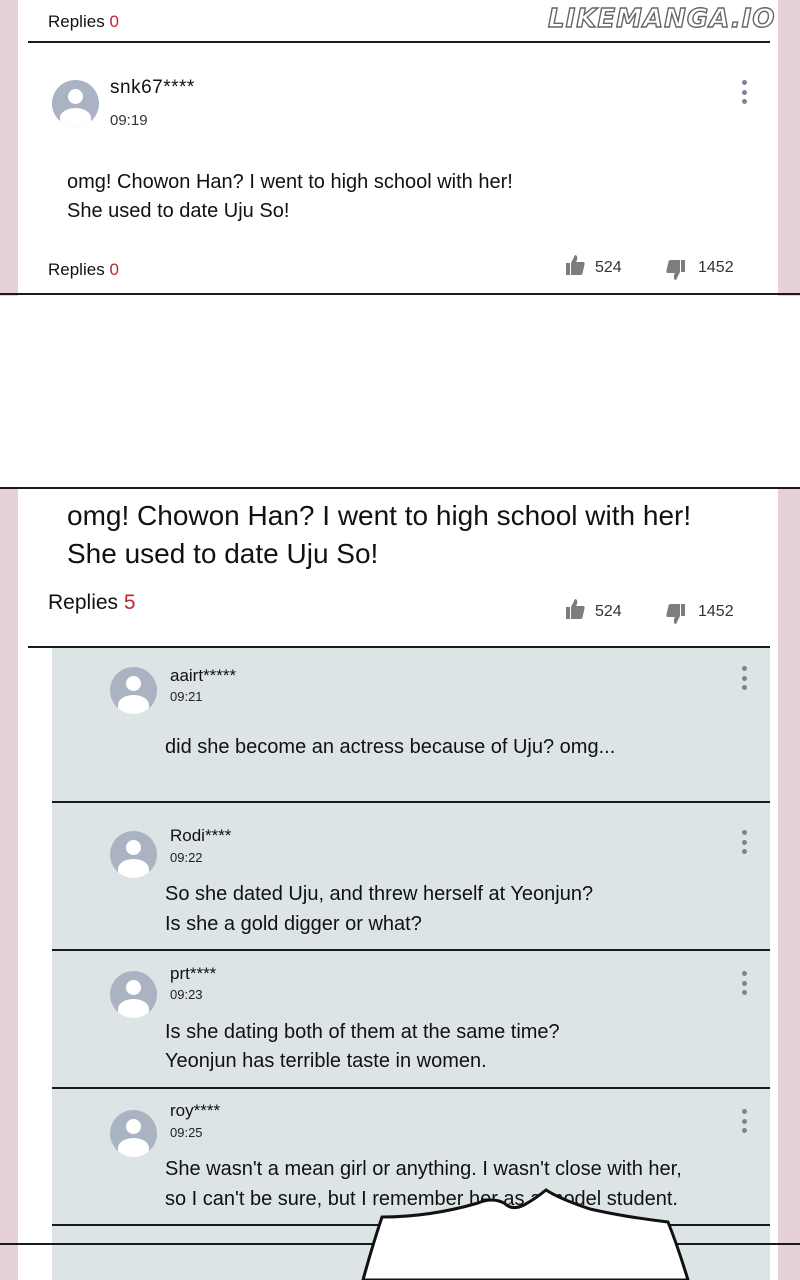 This screenshot has width=800, height=1280. Describe the element at coordinates (186, 696) in the screenshot. I see `reply-time: 09:21` at that location.